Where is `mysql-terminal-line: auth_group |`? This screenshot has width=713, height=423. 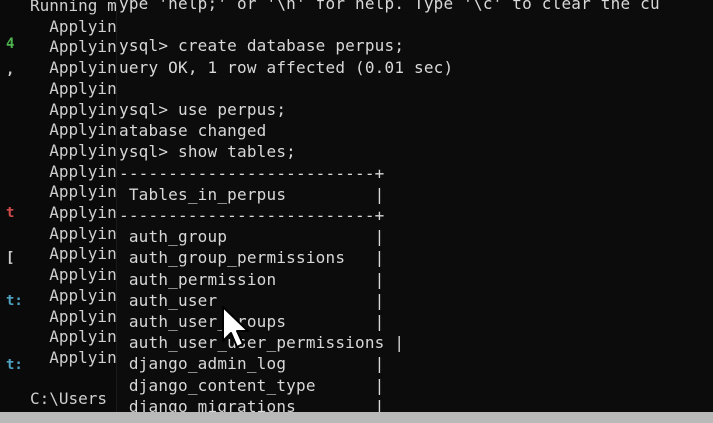 mysql-terminal-line: auth_group | is located at coordinates (252, 237).